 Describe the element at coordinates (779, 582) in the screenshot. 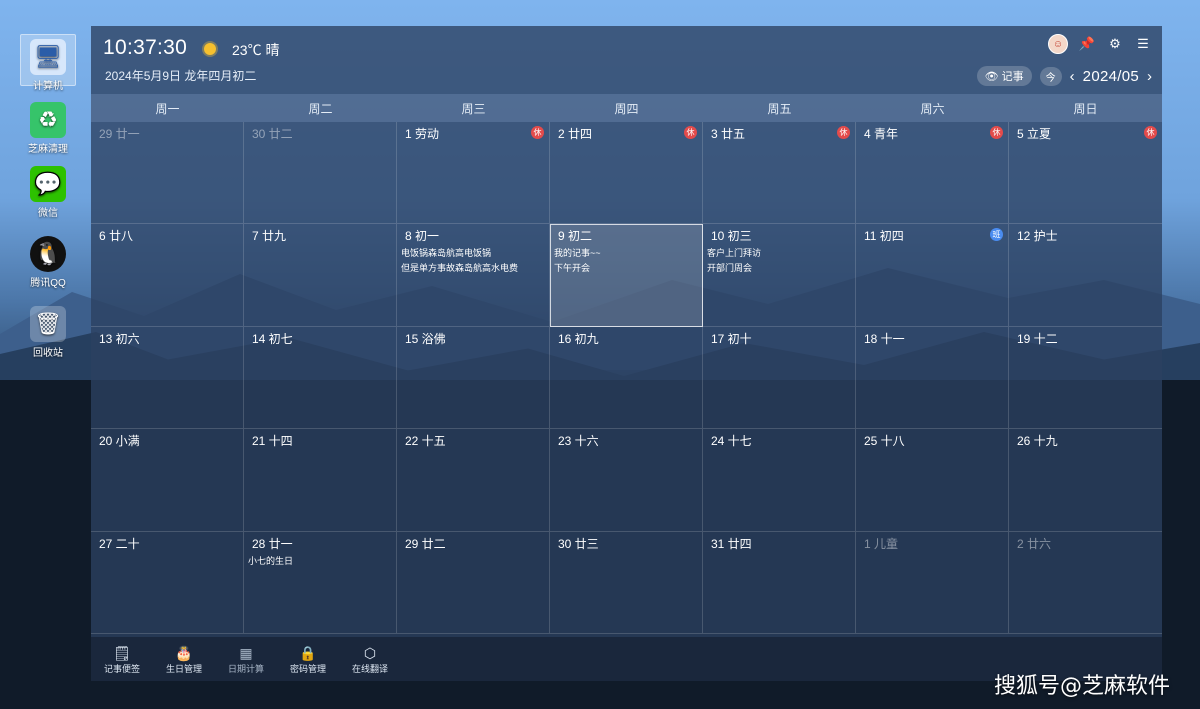

I see `calendar-day-cell: 31 廿四` at that location.